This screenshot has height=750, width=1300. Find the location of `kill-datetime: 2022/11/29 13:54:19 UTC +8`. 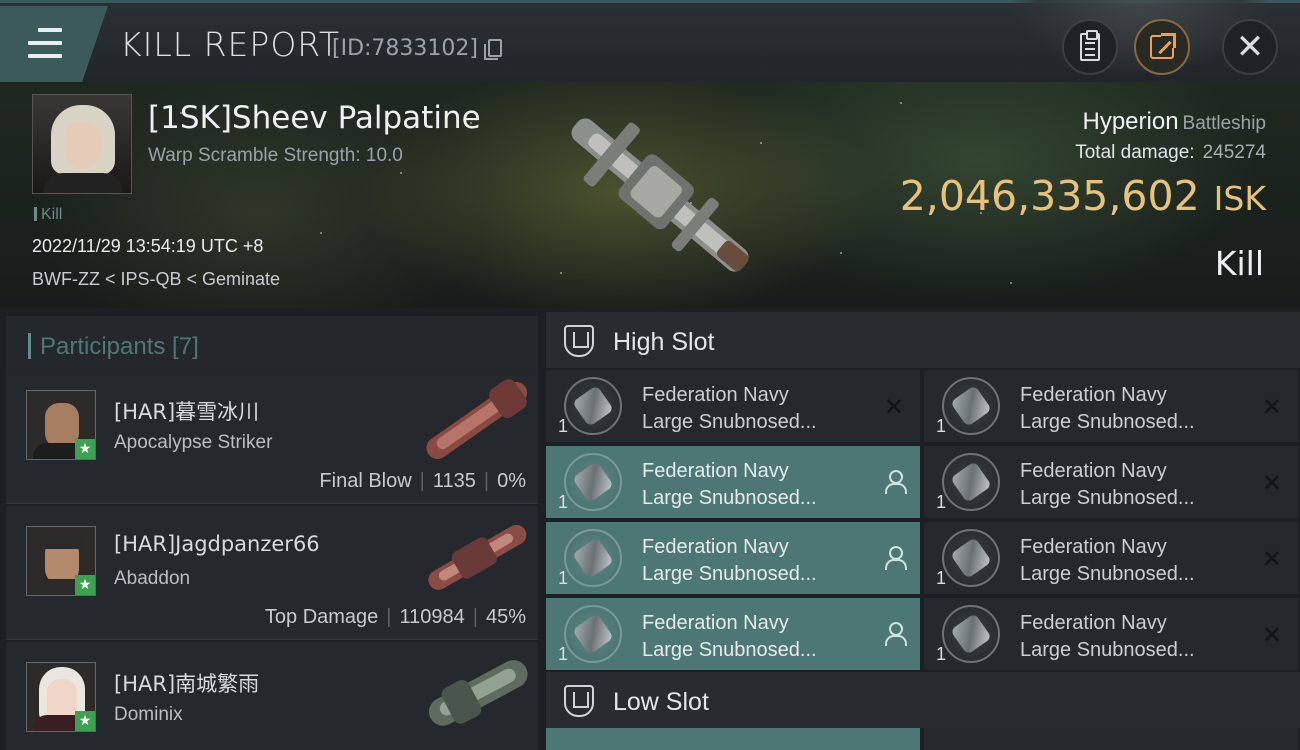

kill-datetime: 2022/11/29 13:54:19 UTC +8 is located at coordinates (148, 246).